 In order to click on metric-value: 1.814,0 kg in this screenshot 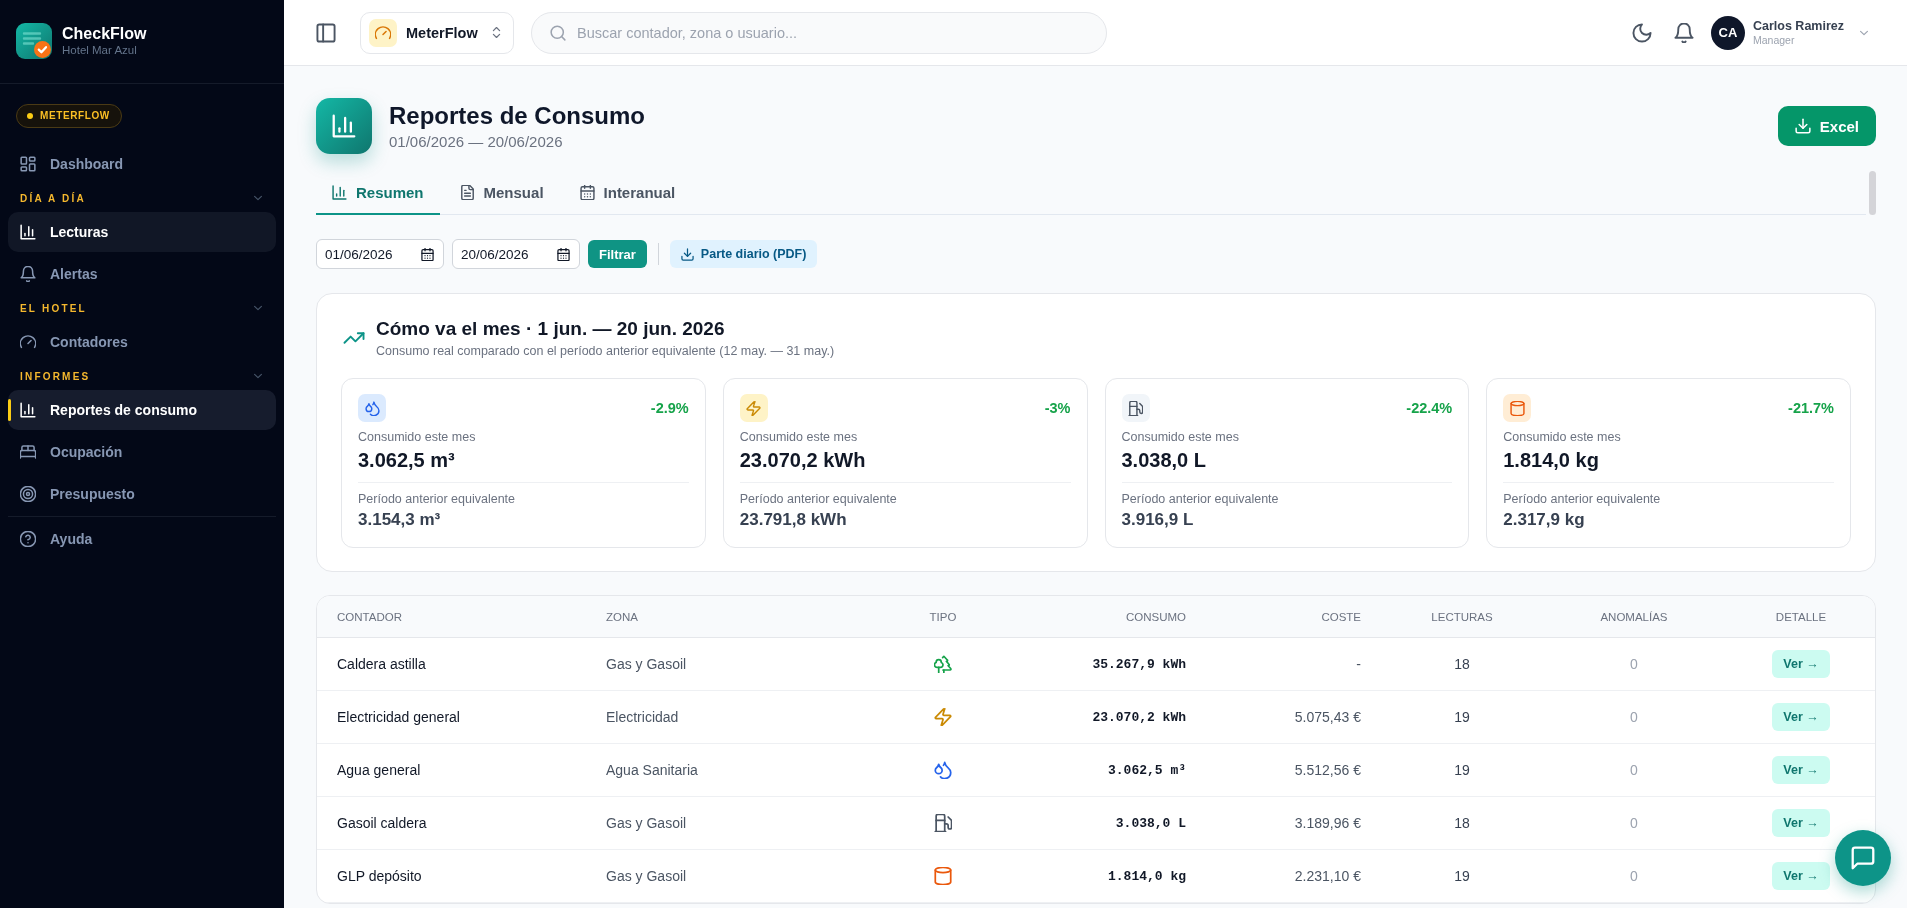, I will do `click(1551, 460)`.